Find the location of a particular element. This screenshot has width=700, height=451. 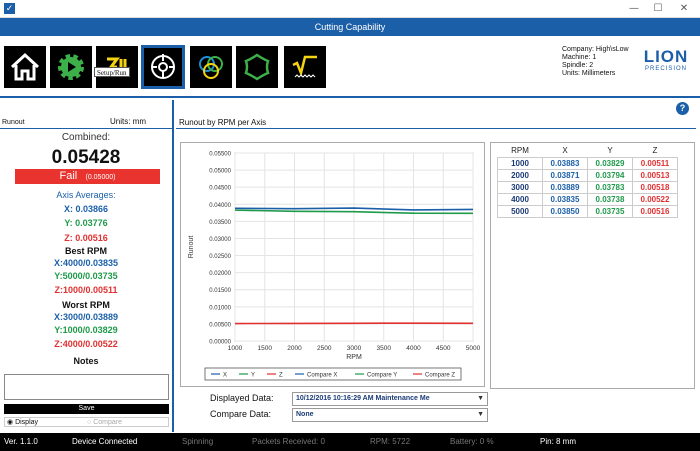

lion-precision-logo: LION PRECISION is located at coordinates (666, 60).